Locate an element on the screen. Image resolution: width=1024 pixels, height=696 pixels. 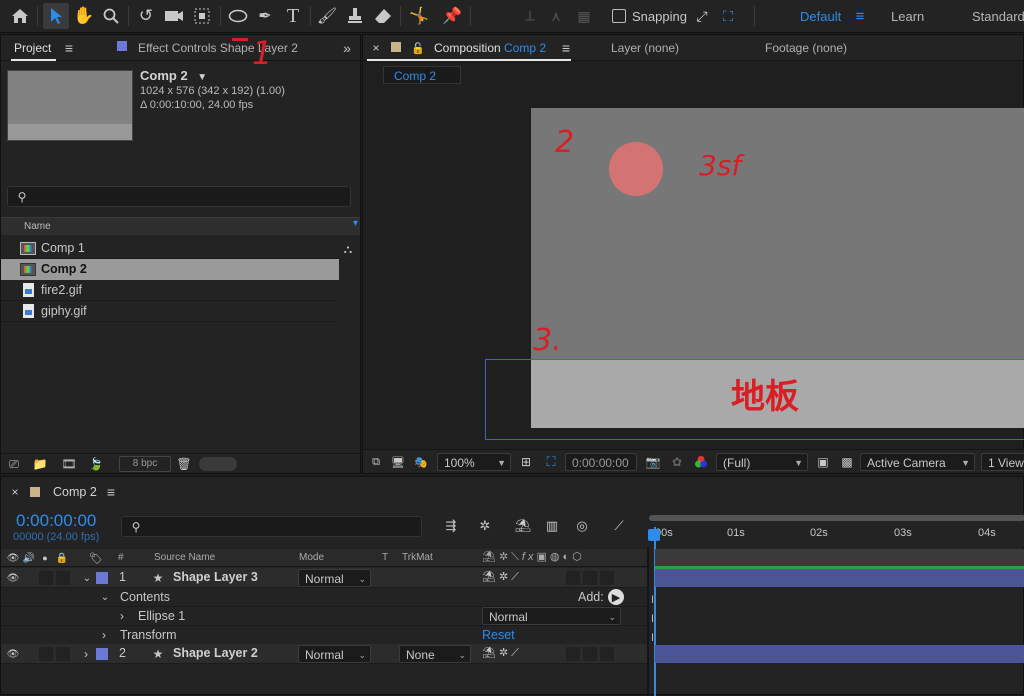
draft-3d-icon: ✲ is located at coordinates (485, 526).